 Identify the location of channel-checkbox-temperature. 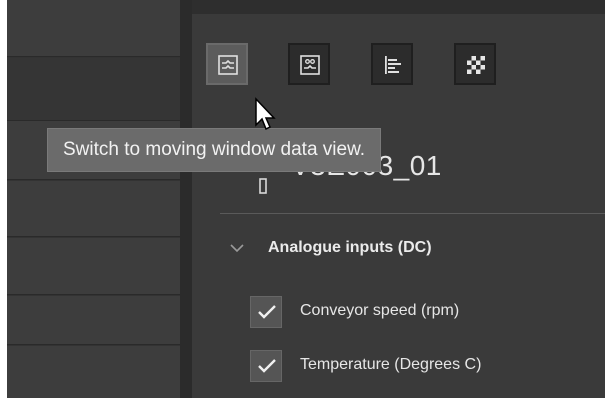
(266, 366).